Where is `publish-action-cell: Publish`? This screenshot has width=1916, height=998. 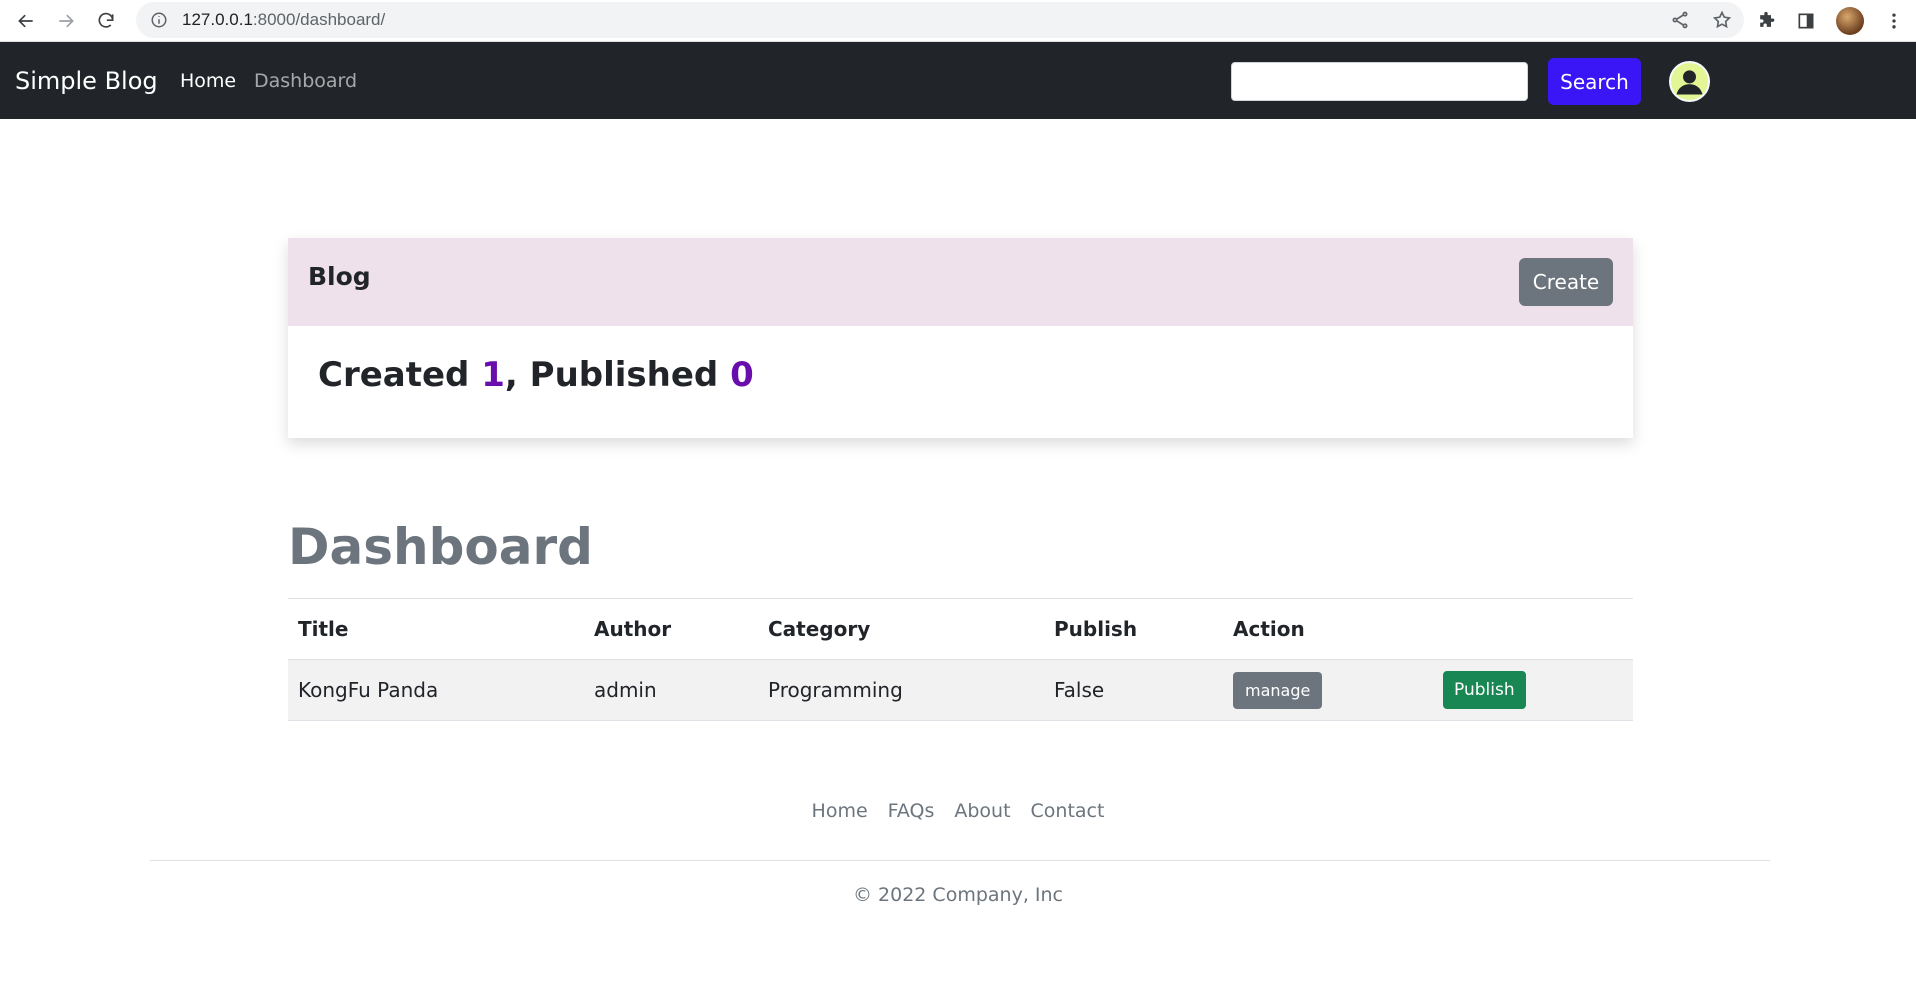
publish-action-cell: Publish is located at coordinates (1484, 690).